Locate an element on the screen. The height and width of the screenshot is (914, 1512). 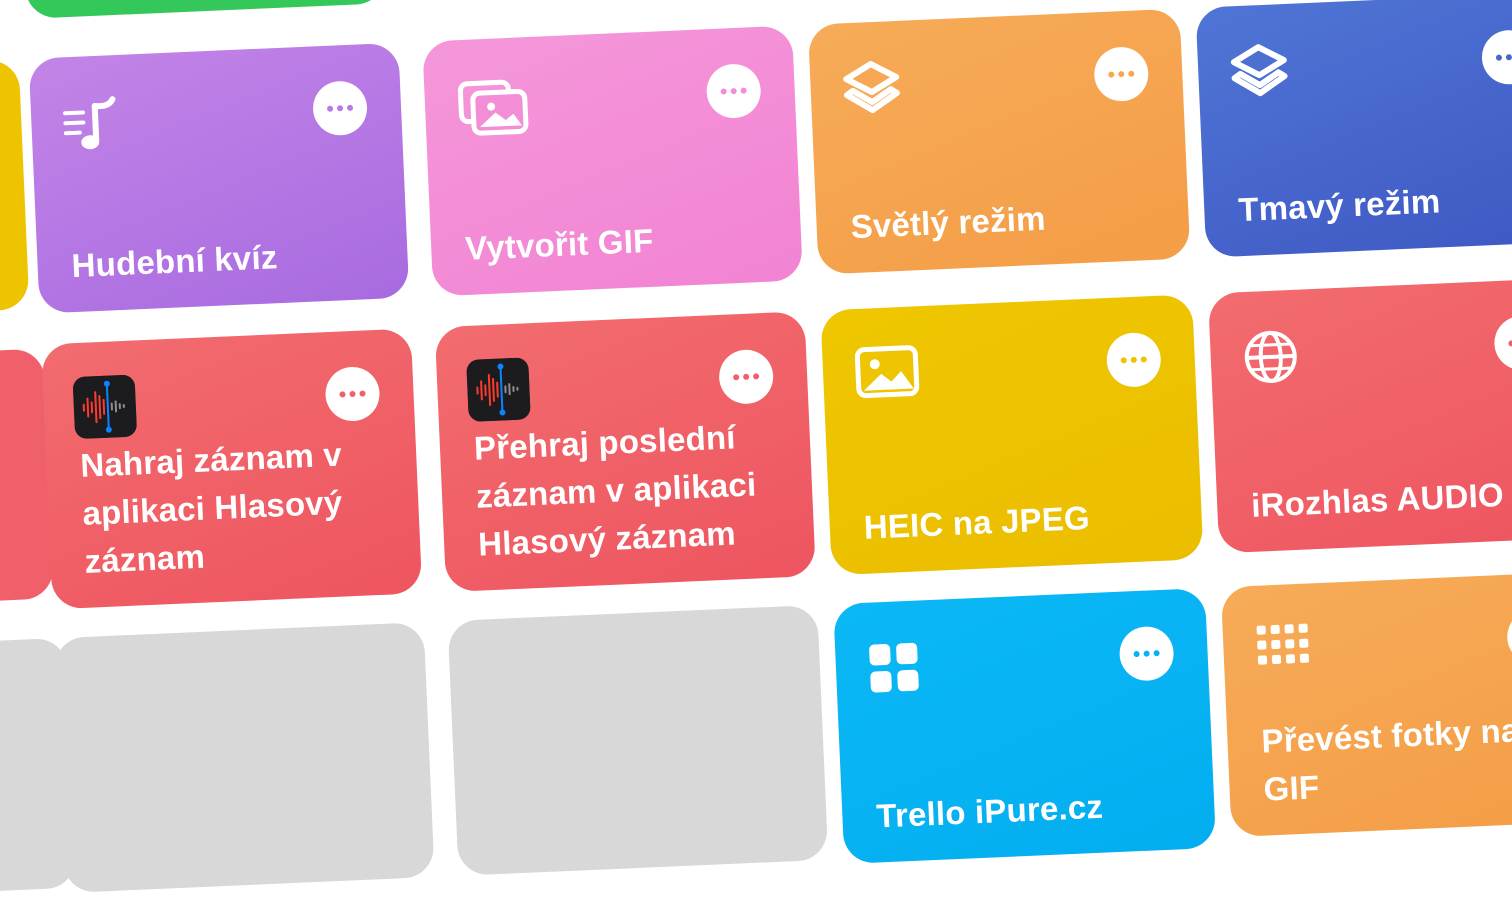
shortcut-card-prevest-fotky-na-gif: Převést fotky na GIF is located at coordinates (1366, 704).